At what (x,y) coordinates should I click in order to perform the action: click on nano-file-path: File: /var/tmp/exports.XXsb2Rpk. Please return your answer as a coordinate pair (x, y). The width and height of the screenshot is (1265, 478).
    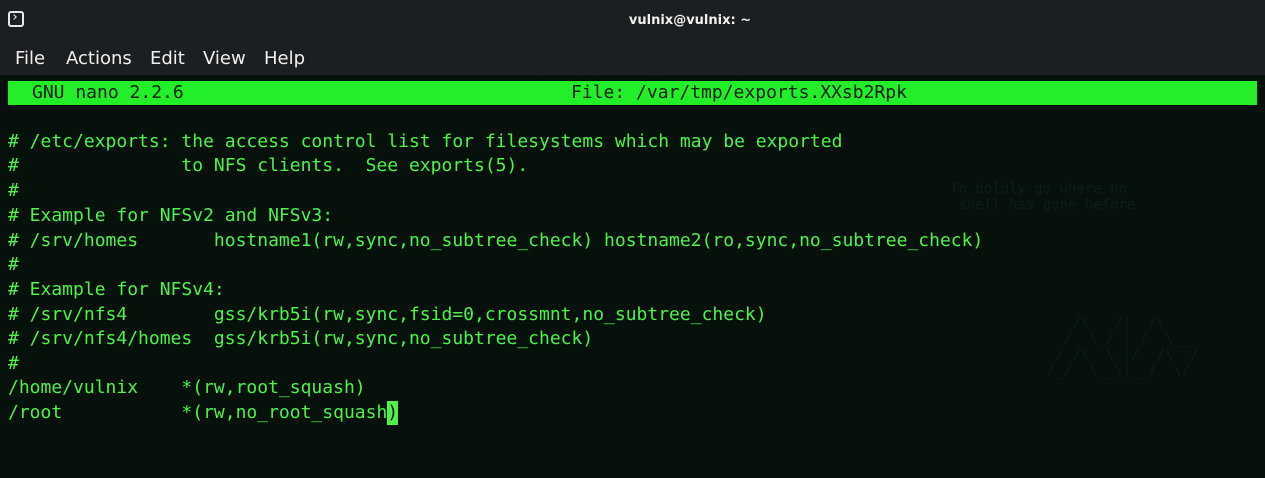
    Looking at the image, I should click on (739, 92).